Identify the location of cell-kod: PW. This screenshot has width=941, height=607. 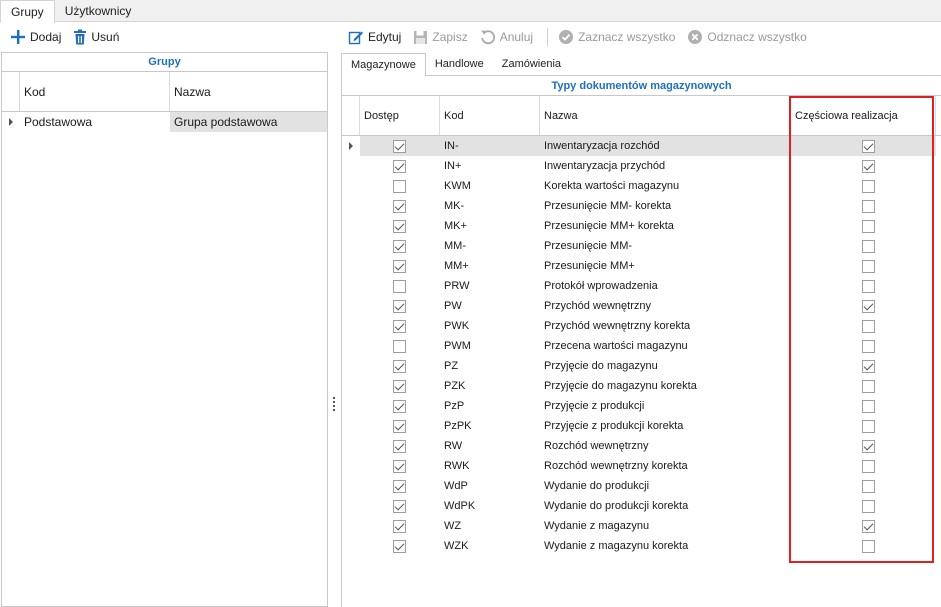
(490, 306).